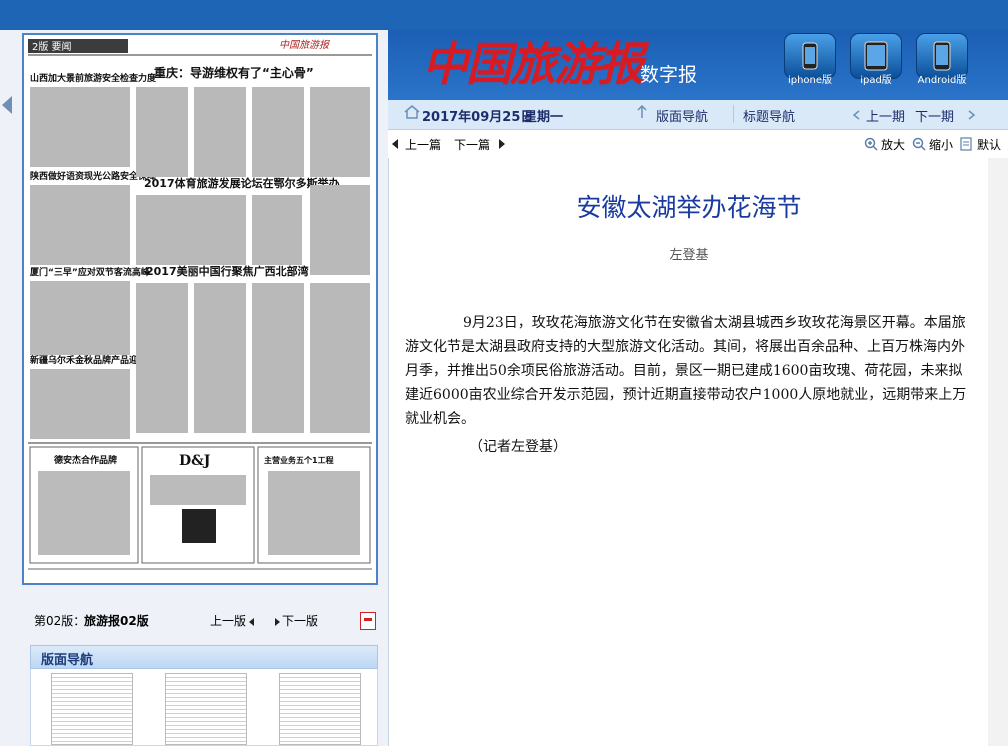 The width and height of the screenshot is (1008, 746). Describe the element at coordinates (876, 60) in the screenshot. I see `ipad-version-link: ipad版` at that location.